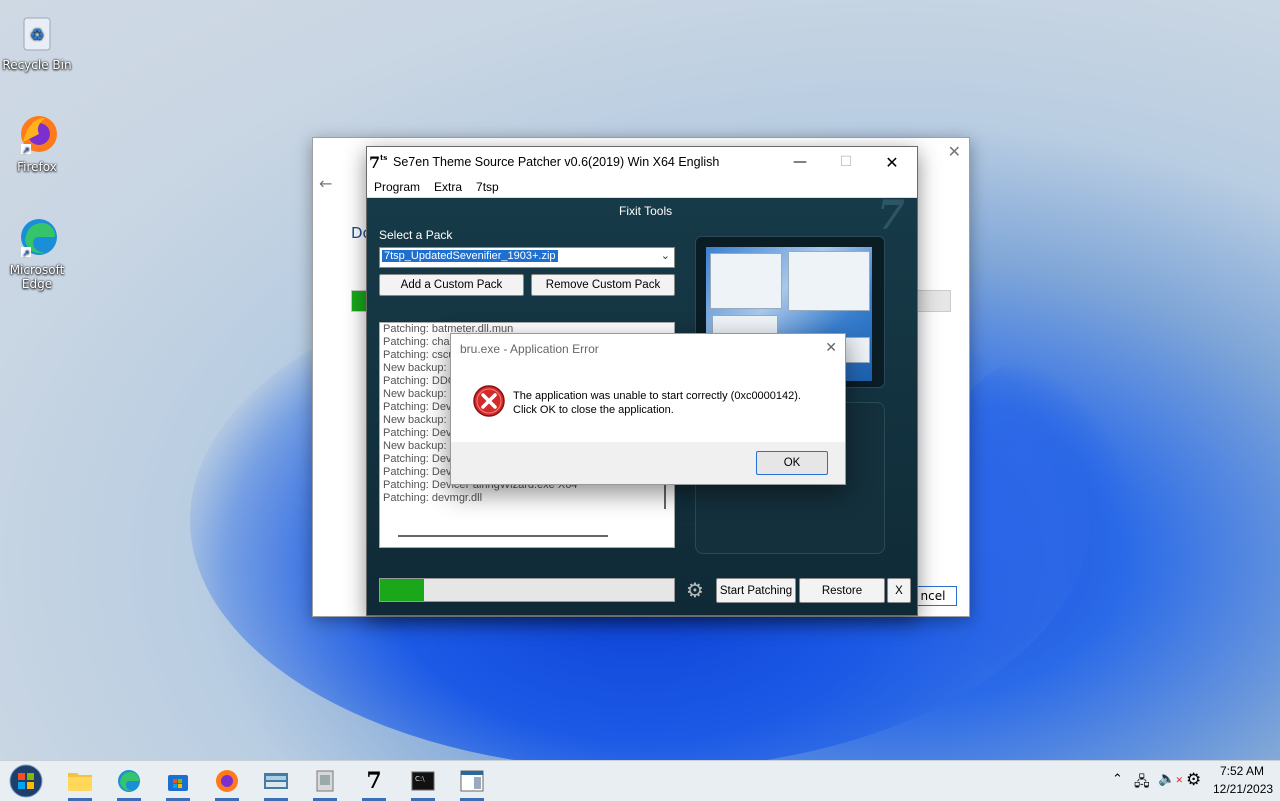 The image size is (1280, 801). What do you see at coordinates (448, 187) in the screenshot?
I see `menu-extra: Extra` at bounding box center [448, 187].